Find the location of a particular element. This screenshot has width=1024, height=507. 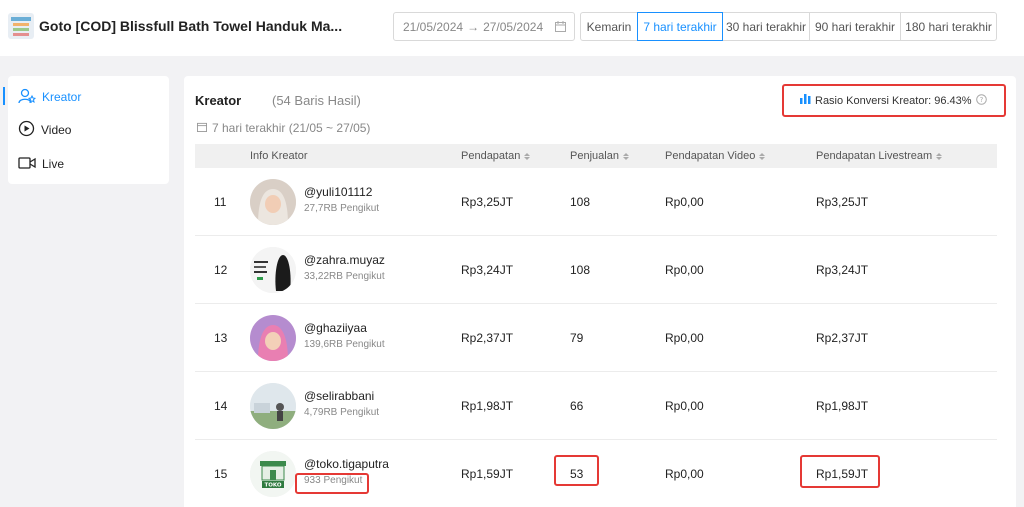

rank: 15 is located at coordinates (221, 474).